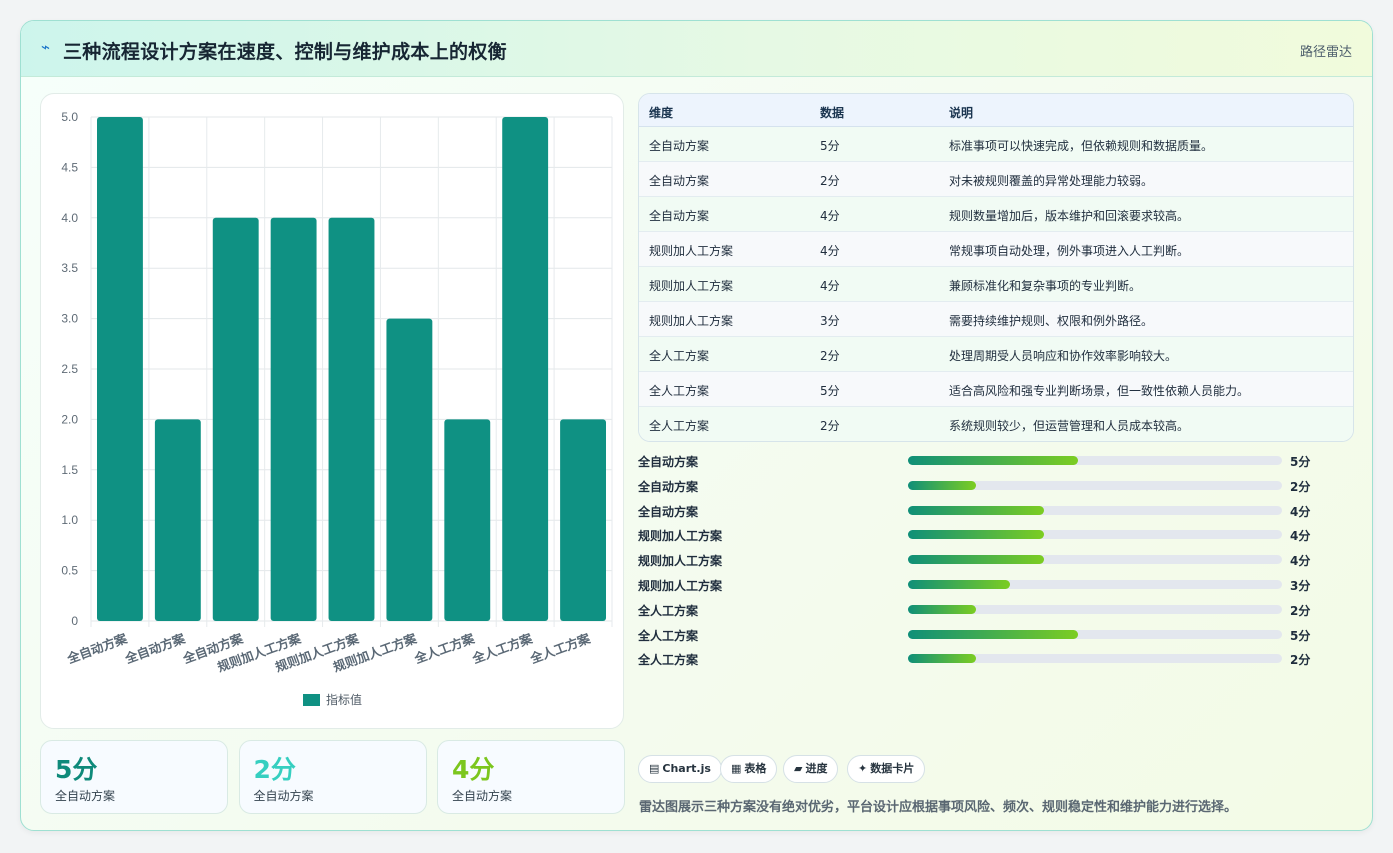 The height and width of the screenshot is (853, 1393). I want to click on table-row: 规则加人工方案 3分 需要持续维护规则、权限和例外路径。, so click(996, 319).